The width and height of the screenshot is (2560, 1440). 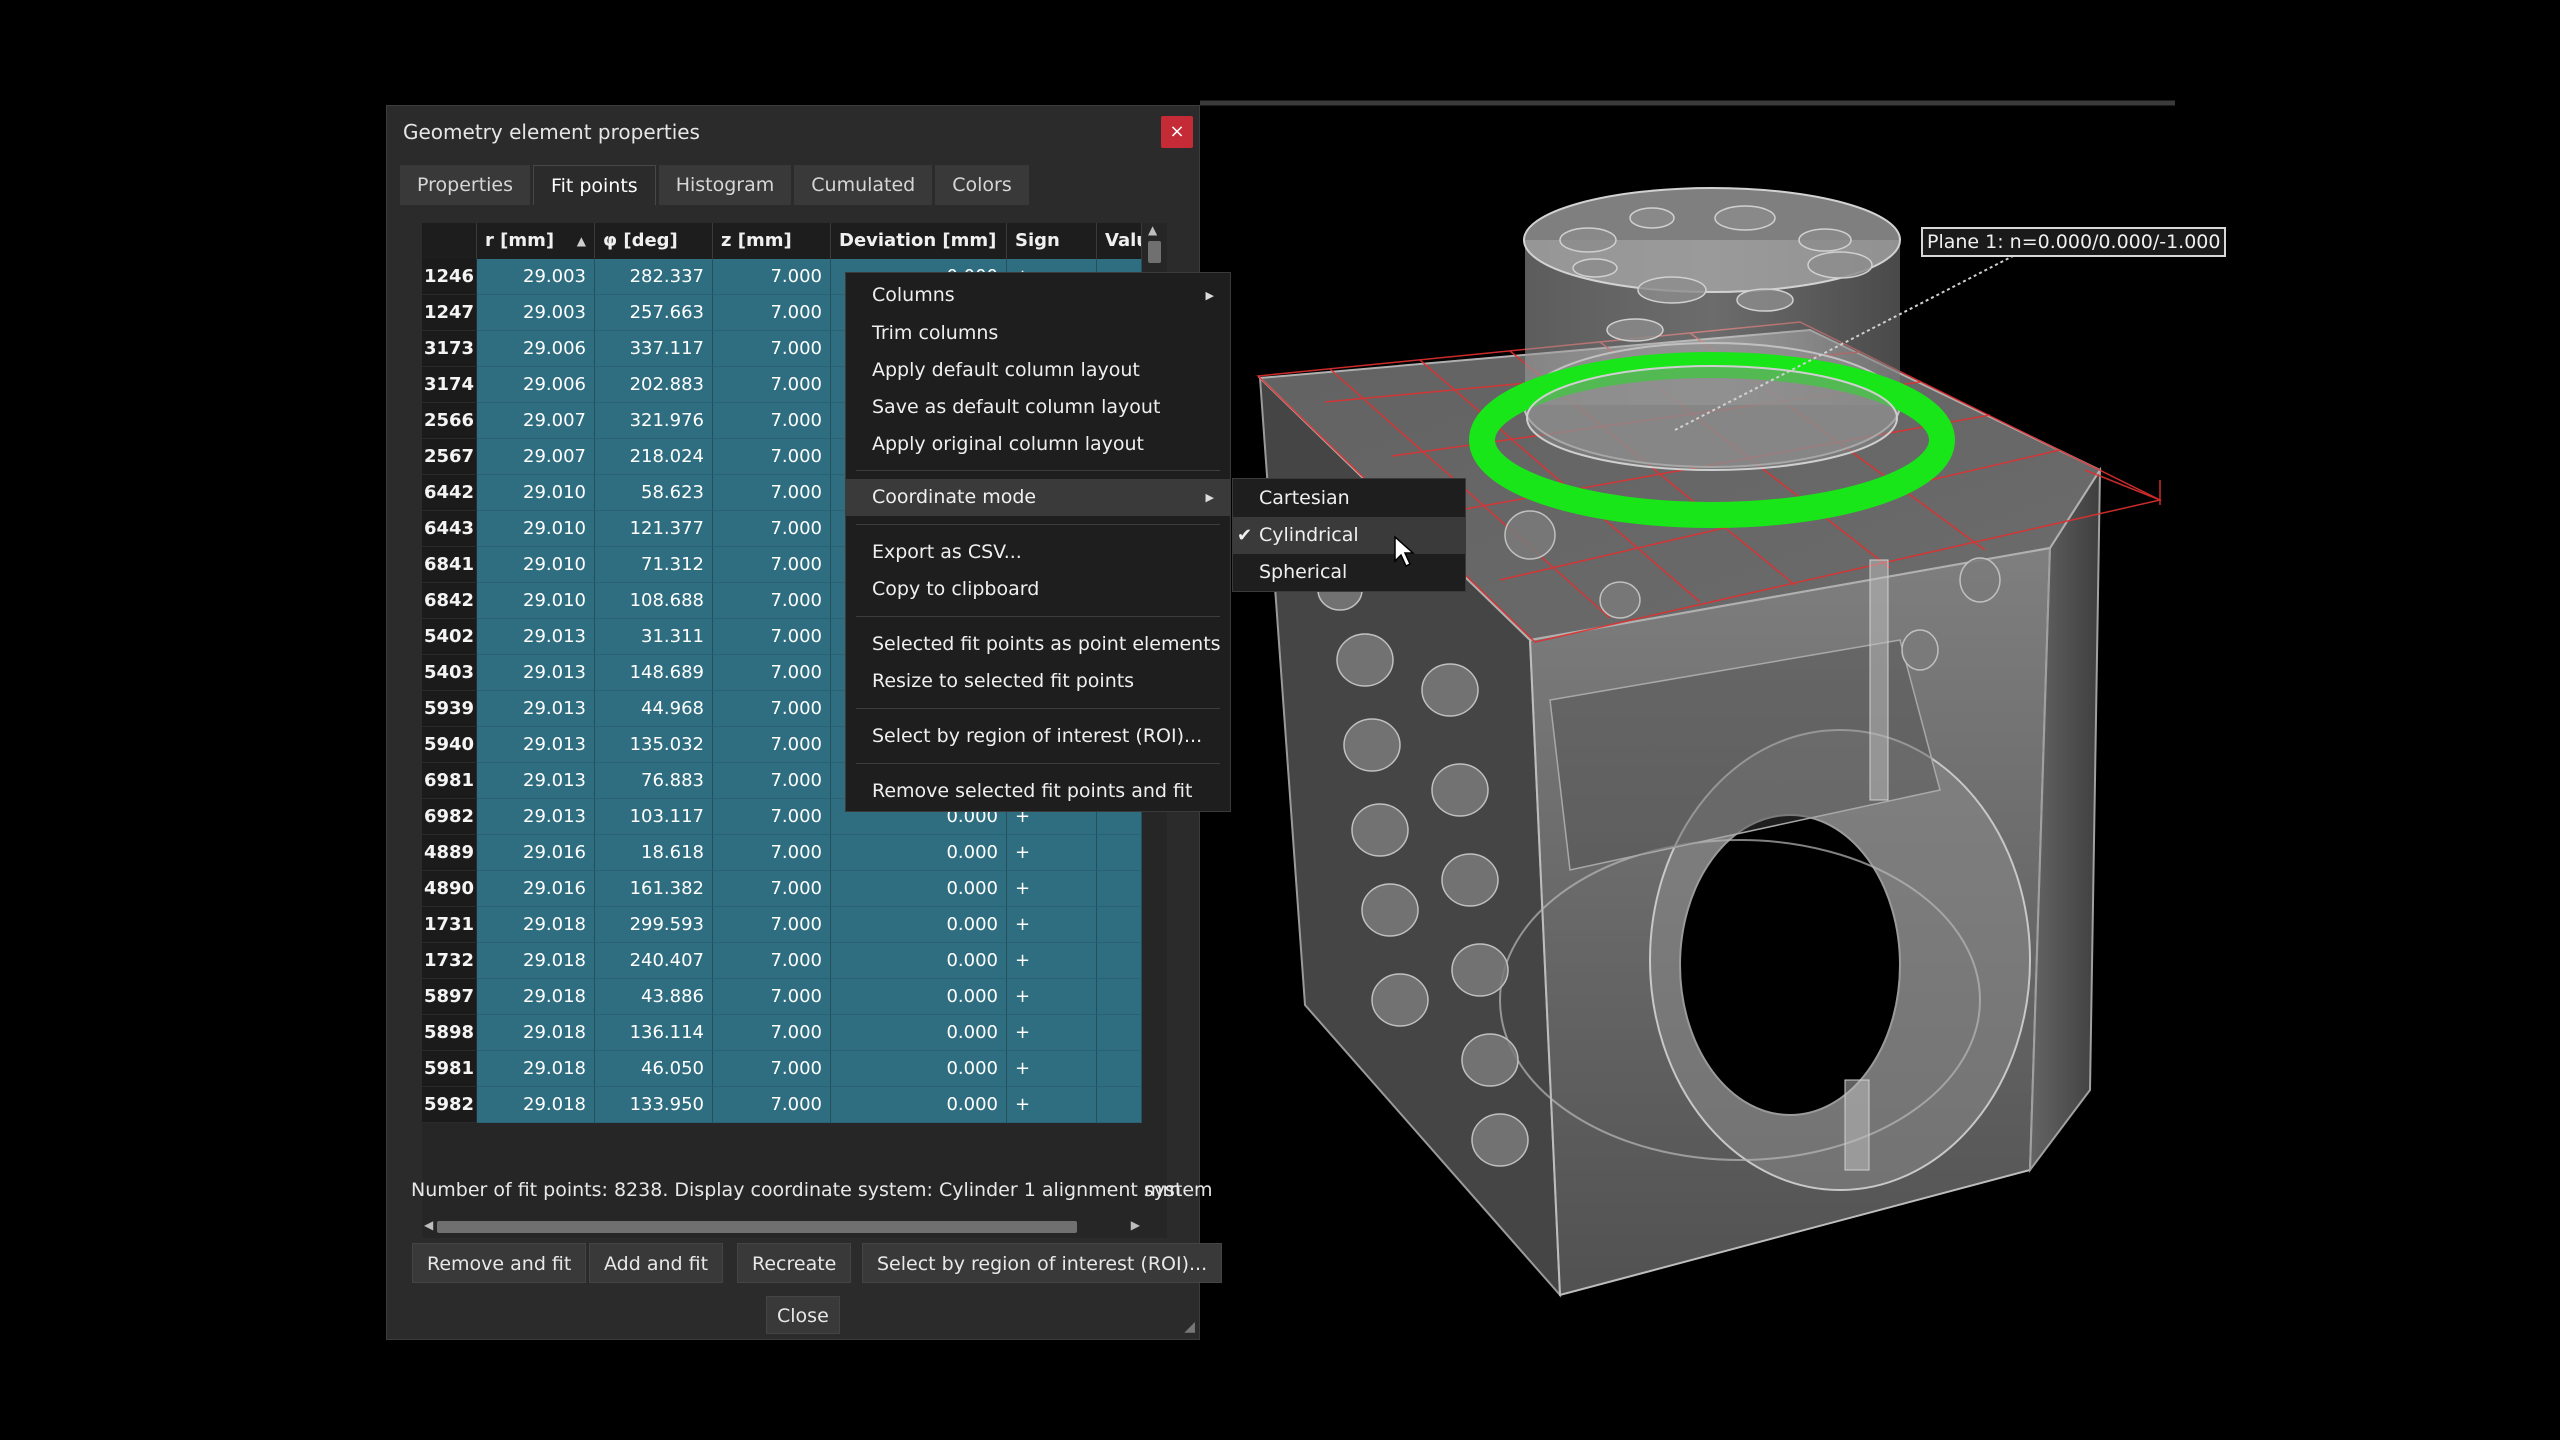 What do you see at coordinates (725, 185) in the screenshot?
I see `tab-histogram: Histogram` at bounding box center [725, 185].